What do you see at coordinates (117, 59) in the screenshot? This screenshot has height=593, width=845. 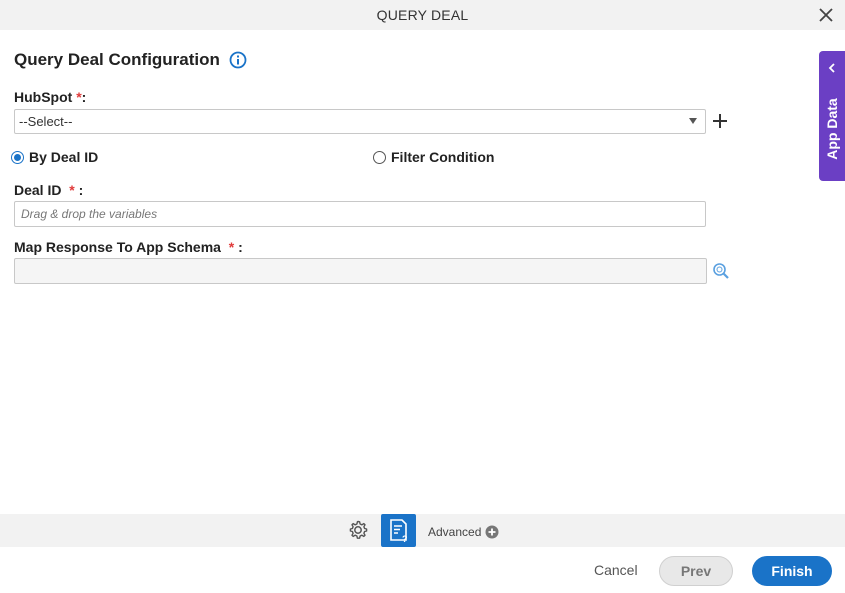 I see `page-title: Query Deal Configuration` at bounding box center [117, 59].